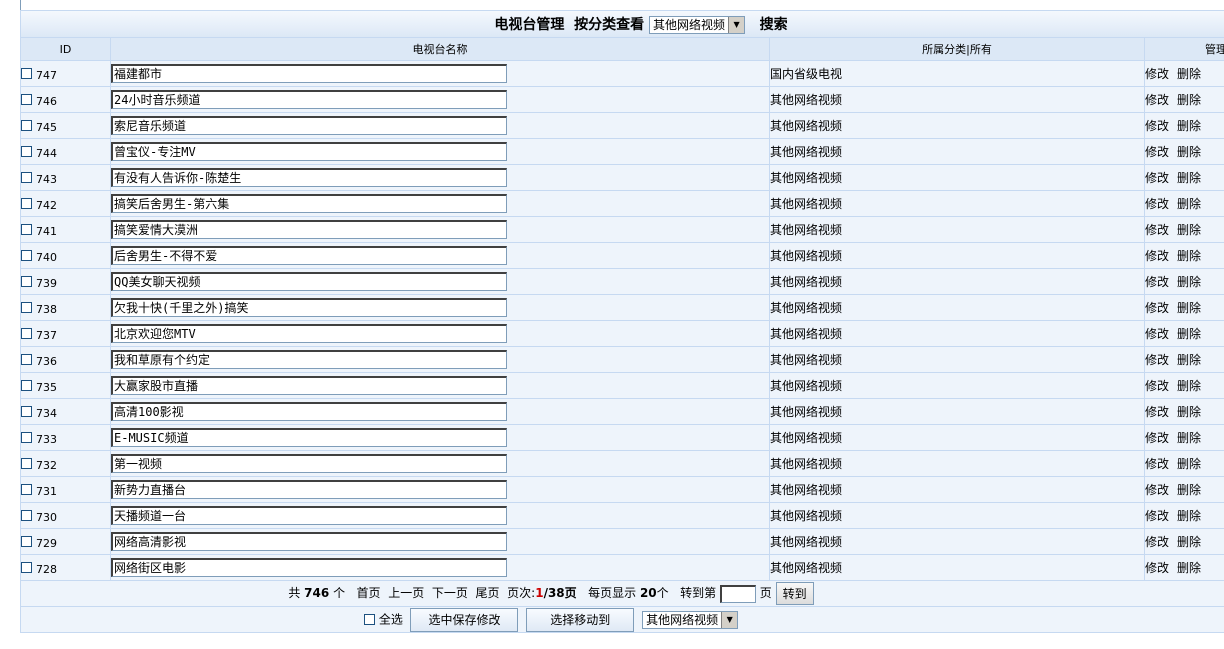  What do you see at coordinates (309, 177) in the screenshot?
I see `station-name-input: 有没有人告诉你-陈楚生` at bounding box center [309, 177].